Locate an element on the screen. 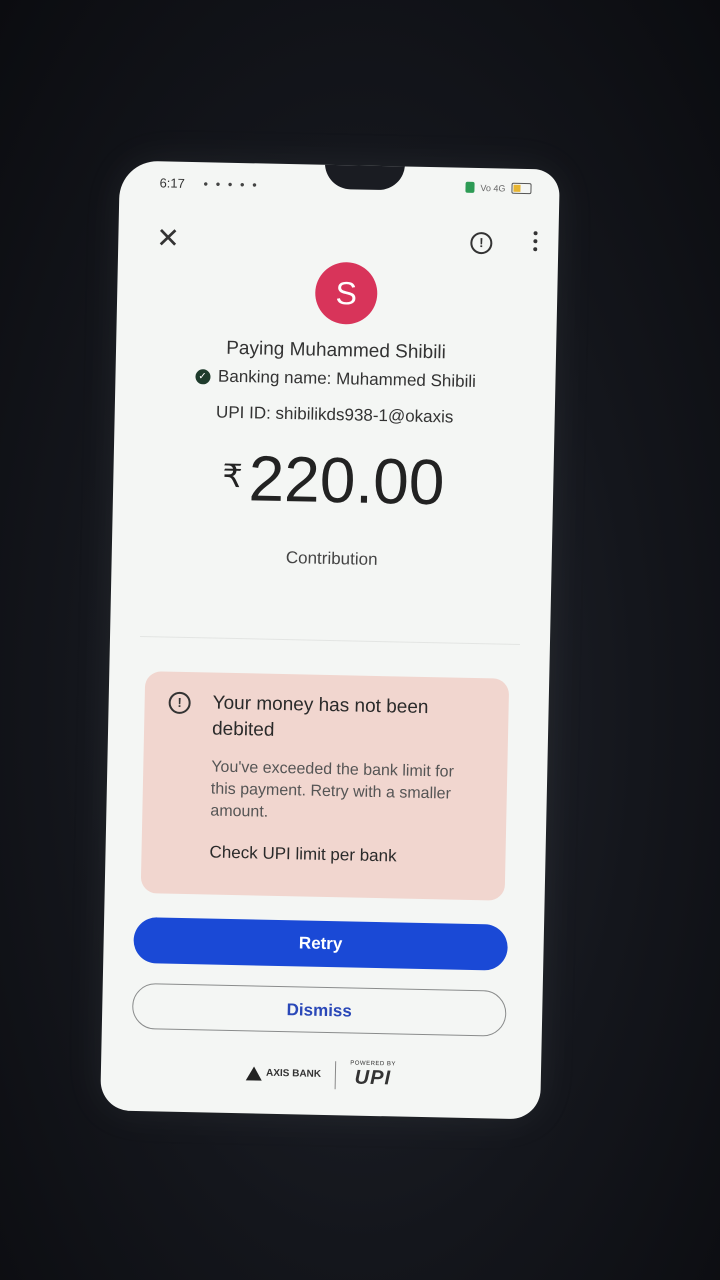  payment-note: Contribution is located at coordinates (331, 558).